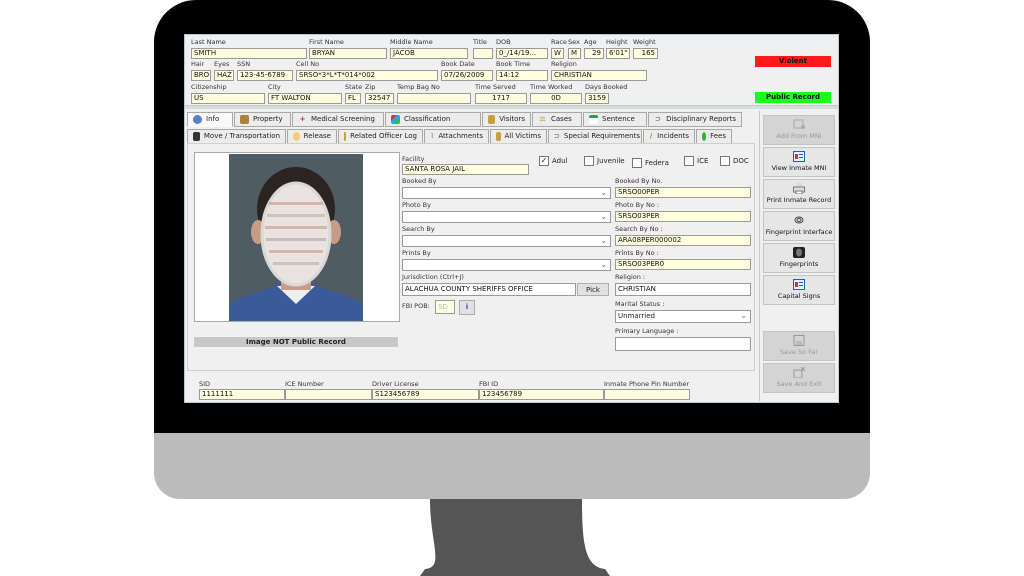 This screenshot has width=1024, height=576. What do you see at coordinates (594, 53) in the screenshot?
I see `age-field: 29` at bounding box center [594, 53].